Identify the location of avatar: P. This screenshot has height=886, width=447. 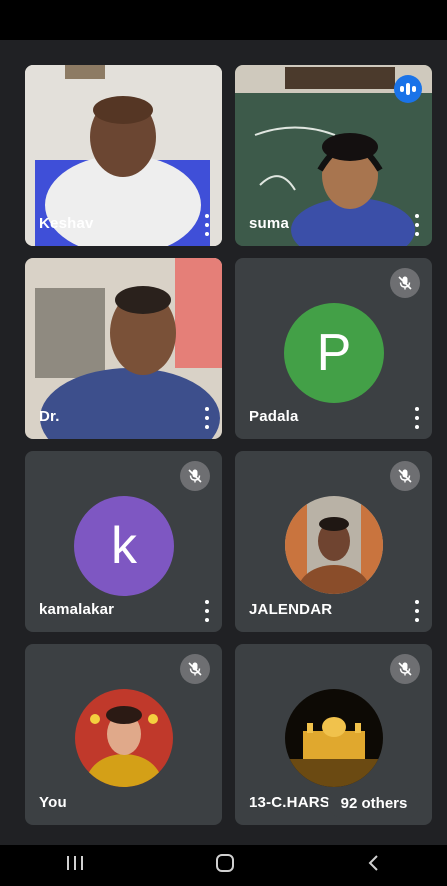
(334, 353).